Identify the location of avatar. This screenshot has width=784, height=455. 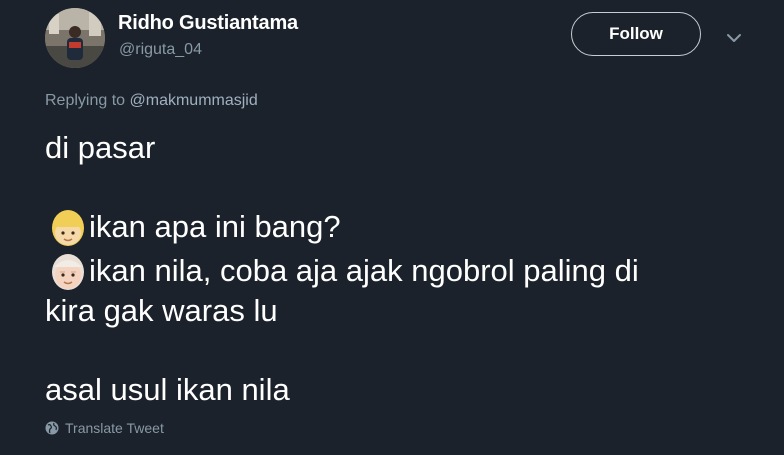
(75, 38).